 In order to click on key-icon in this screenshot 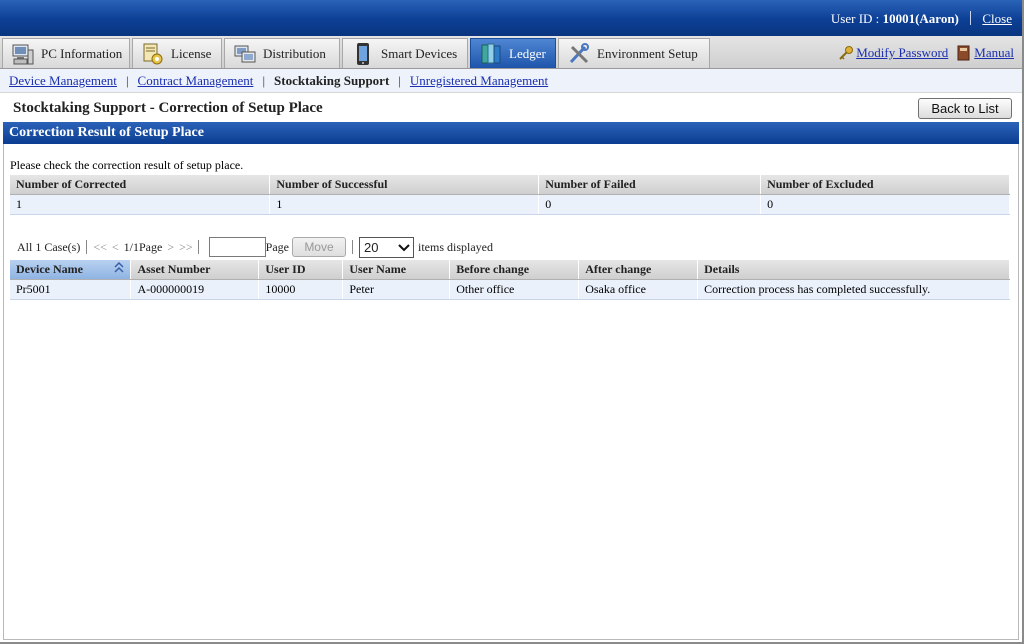, I will do `click(846, 53)`.